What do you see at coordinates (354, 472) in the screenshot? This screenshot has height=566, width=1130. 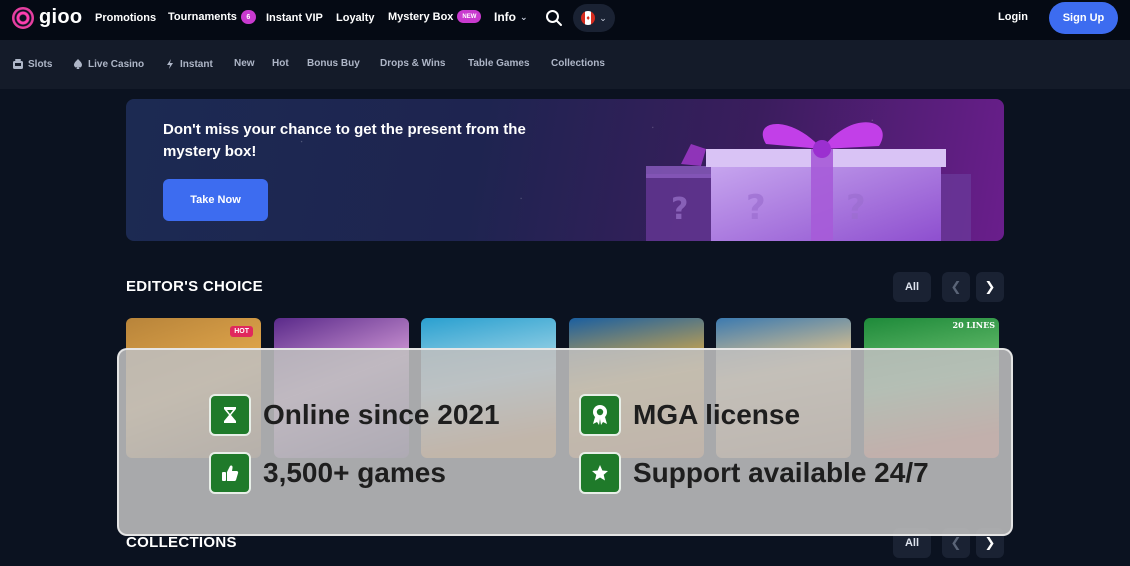 I see `feature-text: 3,500+ games` at bounding box center [354, 472].